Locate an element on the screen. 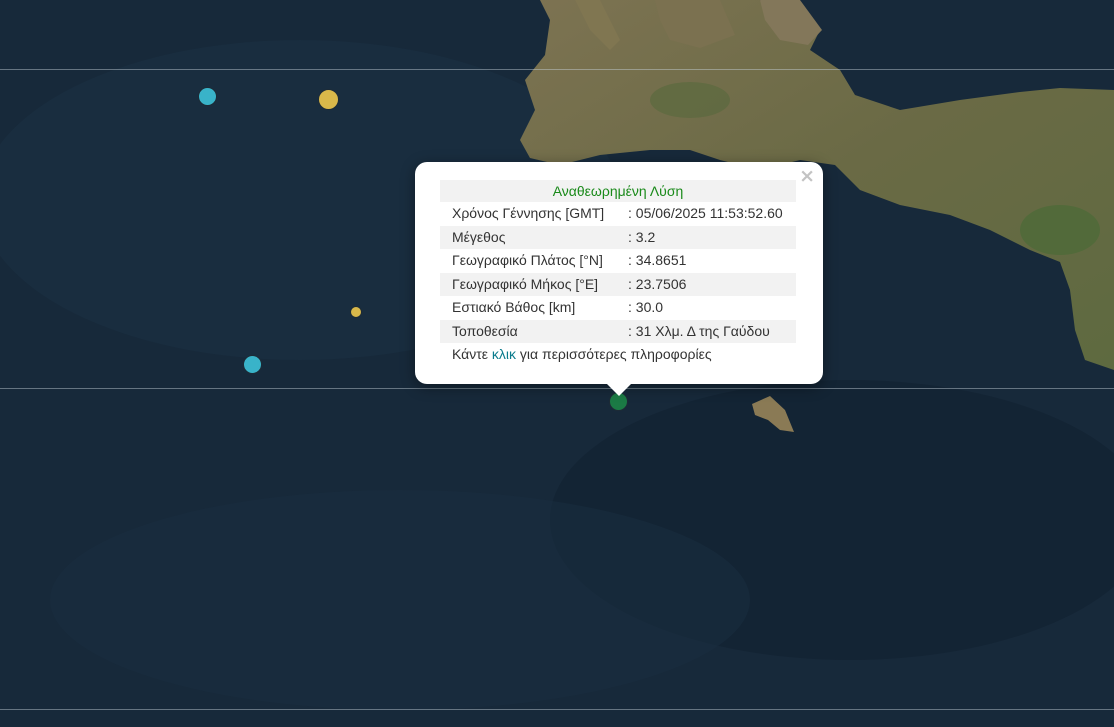 This screenshot has width=1114, height=727. row-label: Γεωγραφικό Πλάτος [°N] is located at coordinates (527, 260).